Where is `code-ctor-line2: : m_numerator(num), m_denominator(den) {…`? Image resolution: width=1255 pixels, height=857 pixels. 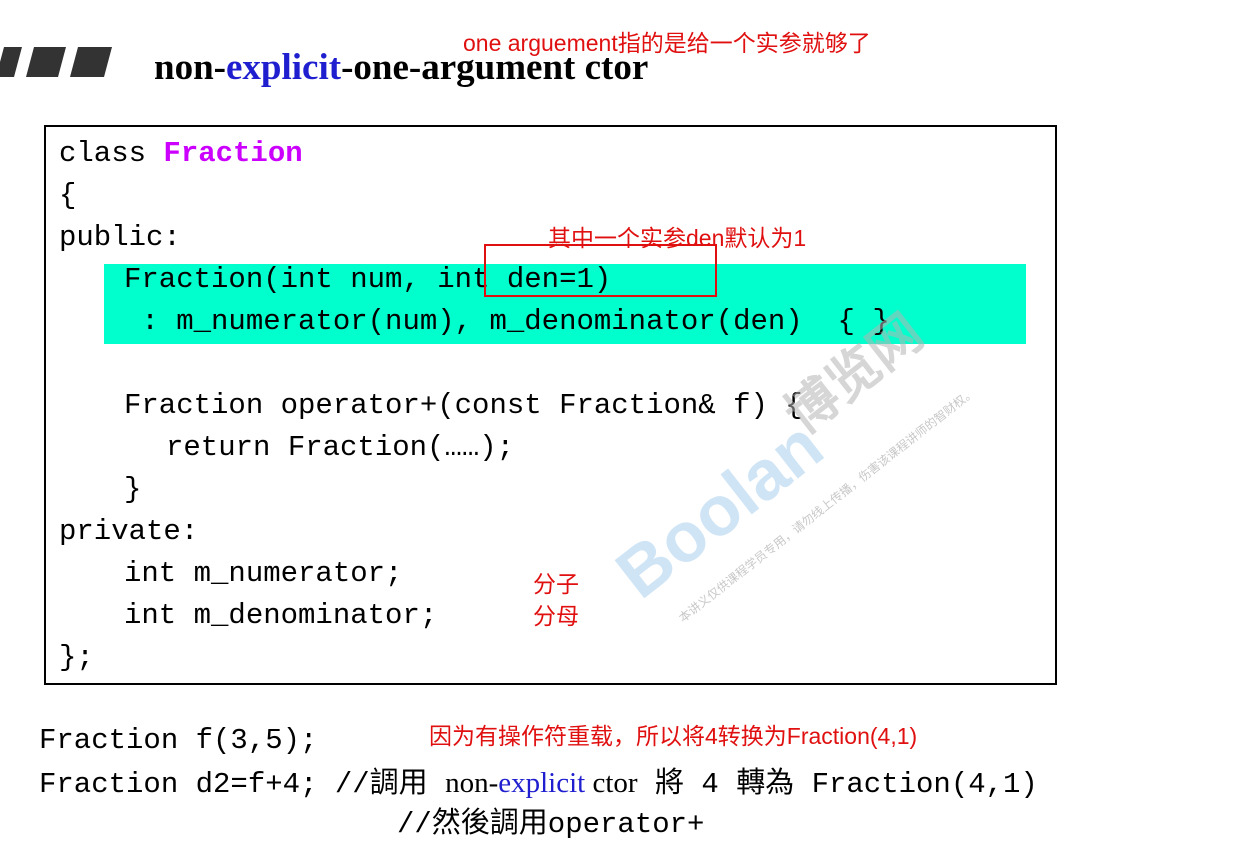
code-ctor-line2: : m_numerator(num), m_denominator(den) {… is located at coordinates (507, 321).